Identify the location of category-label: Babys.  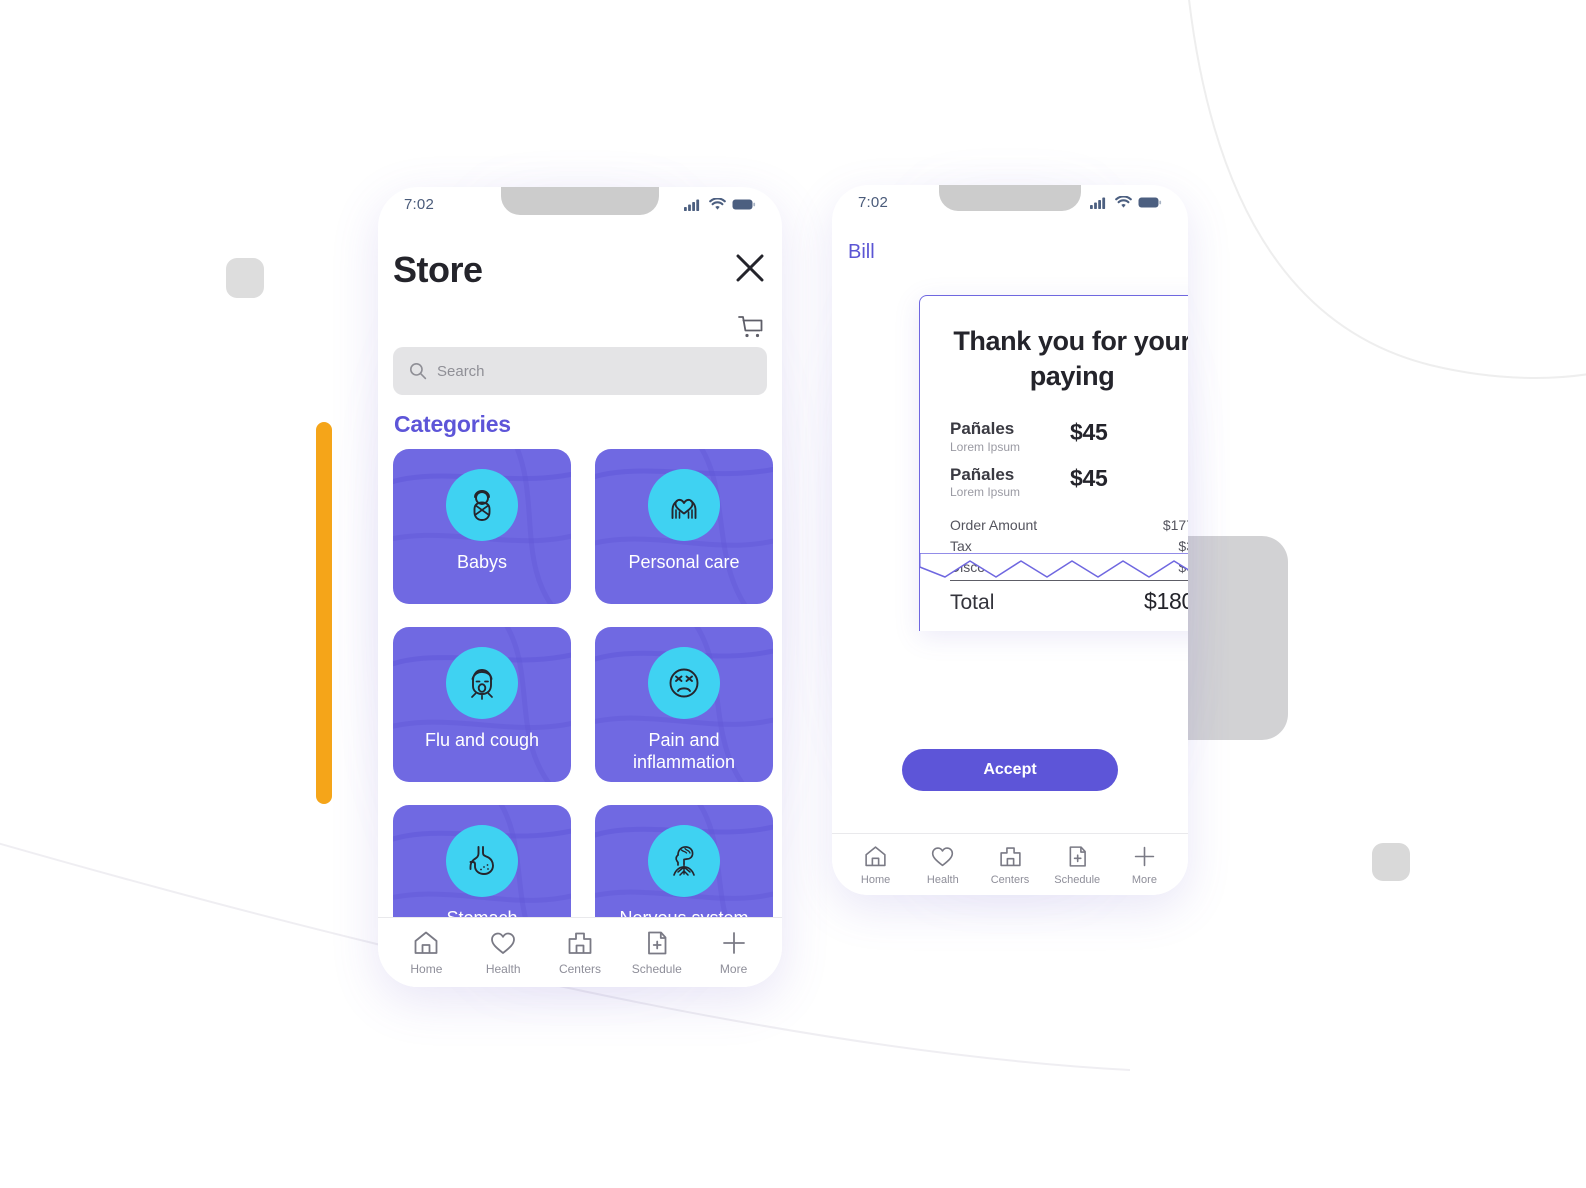
(482, 562).